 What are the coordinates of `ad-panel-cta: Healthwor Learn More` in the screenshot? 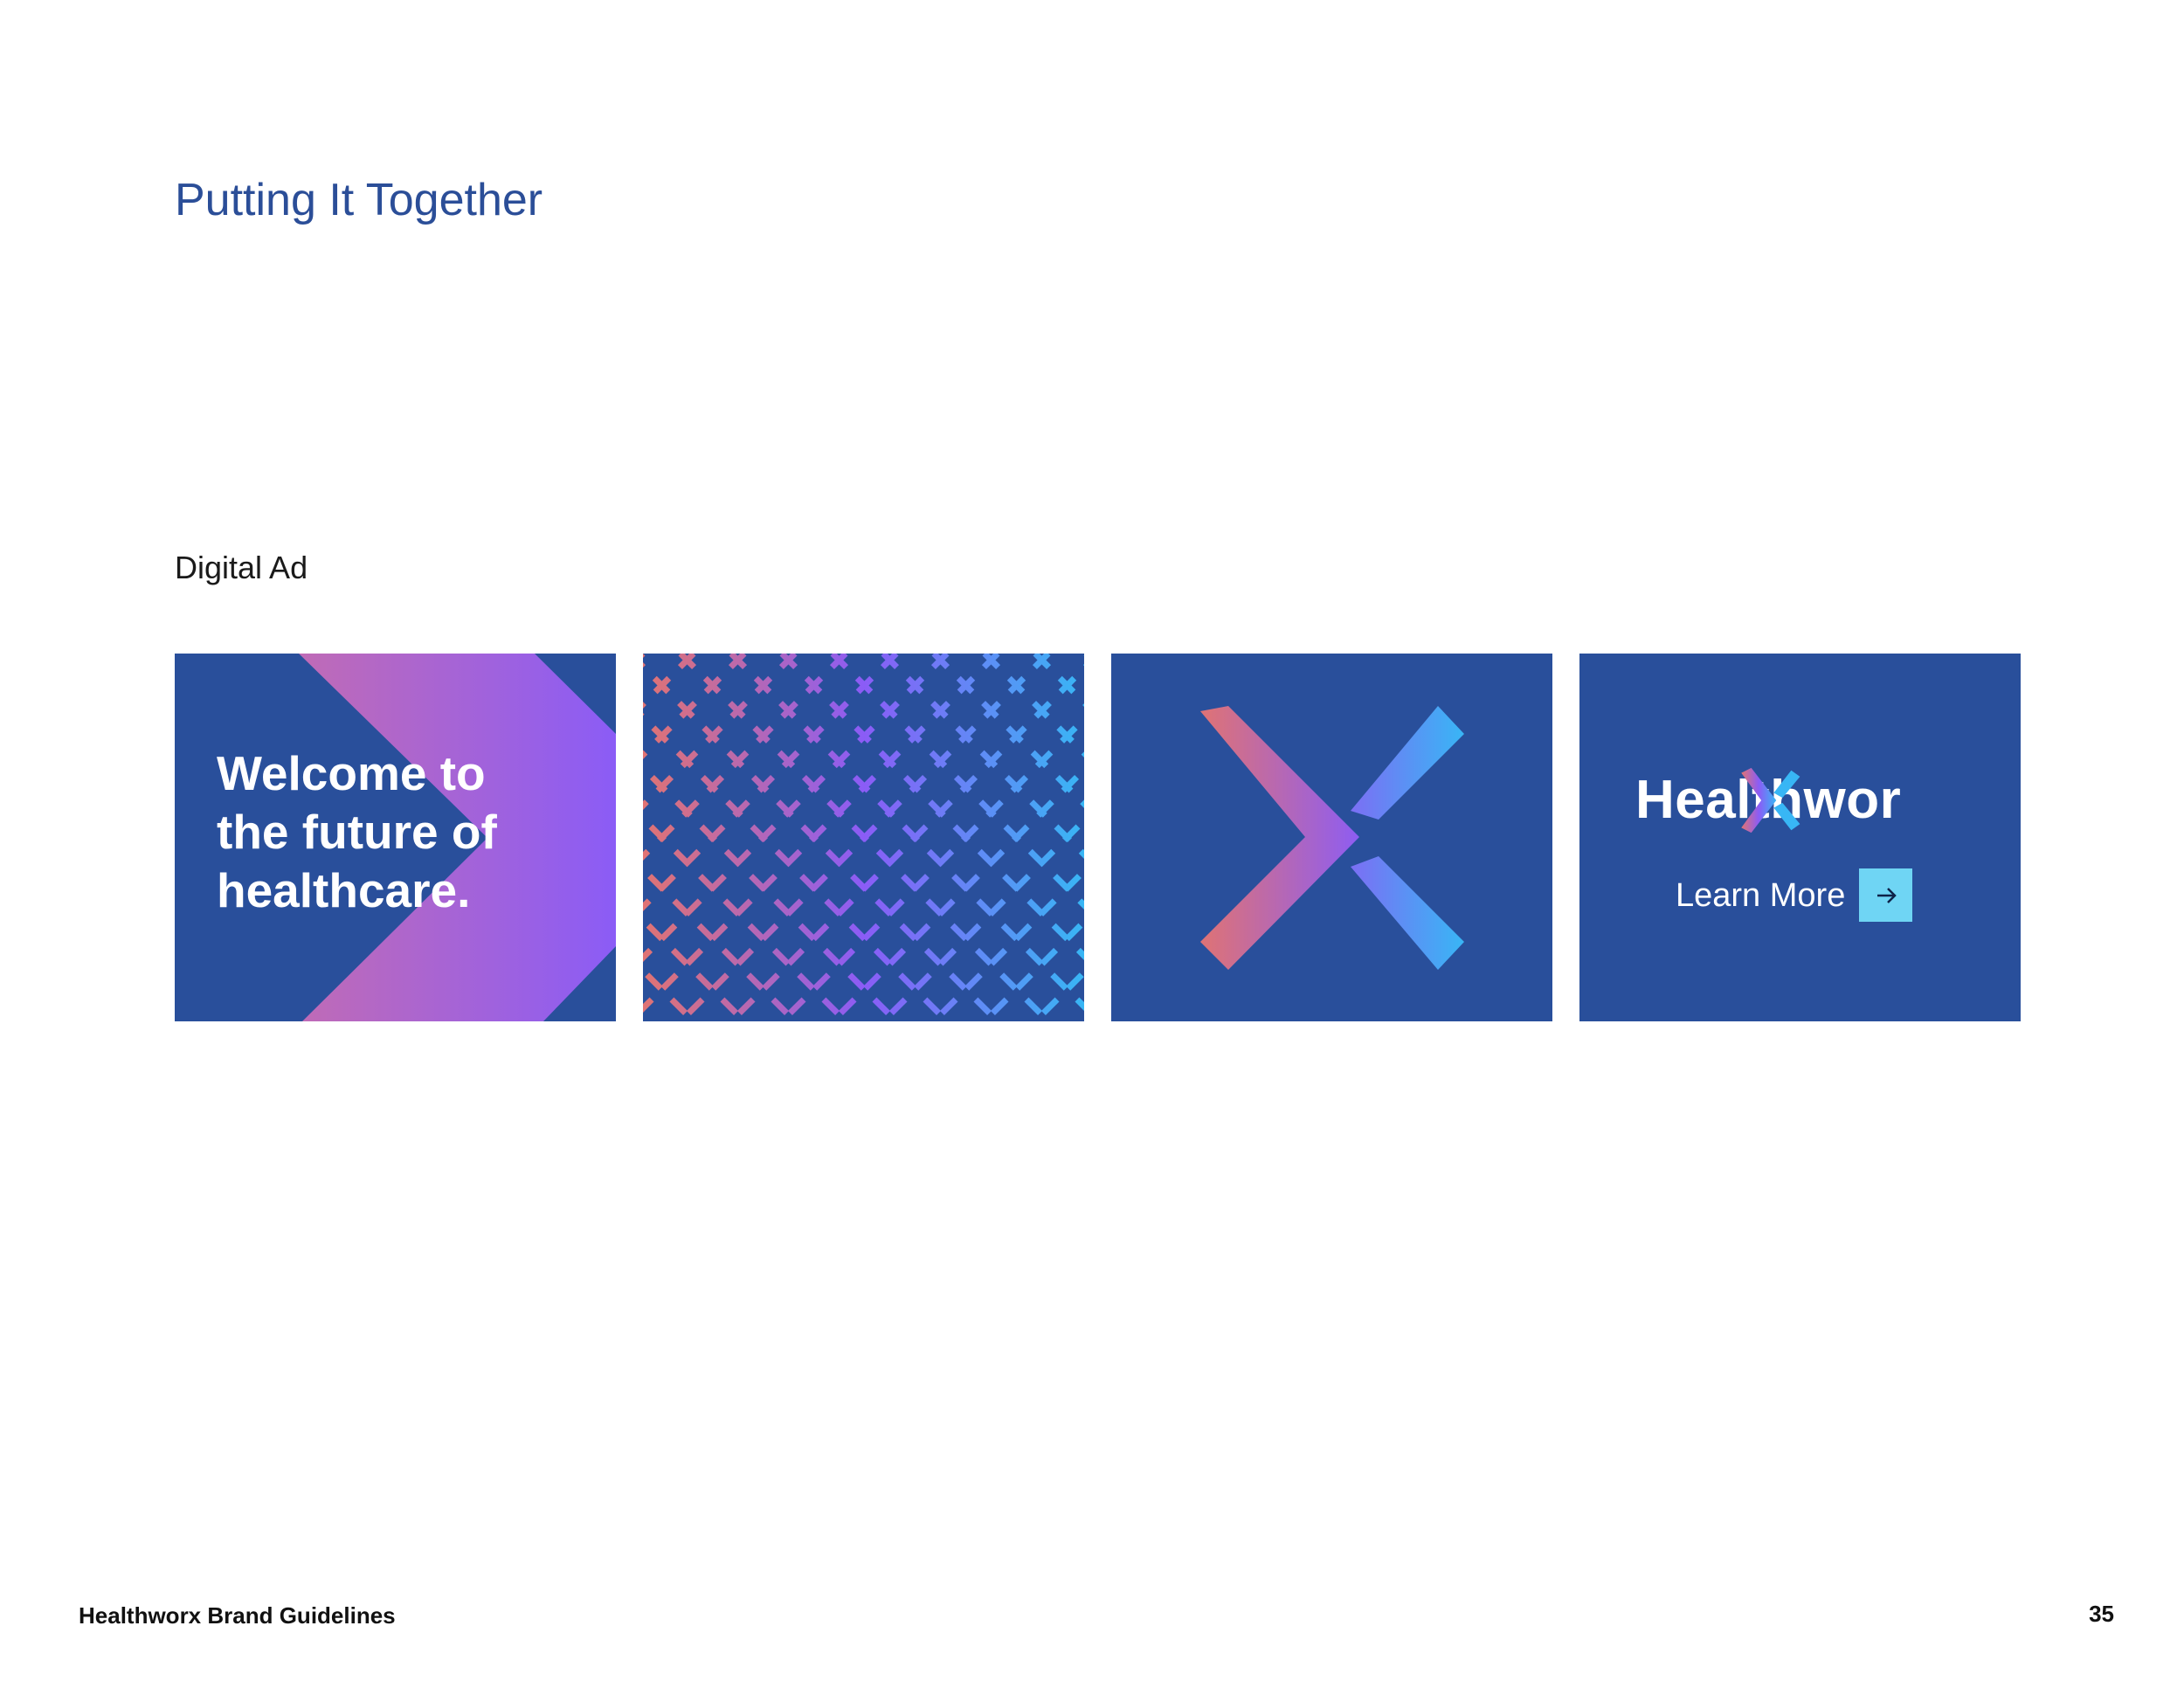 It's located at (1800, 837).